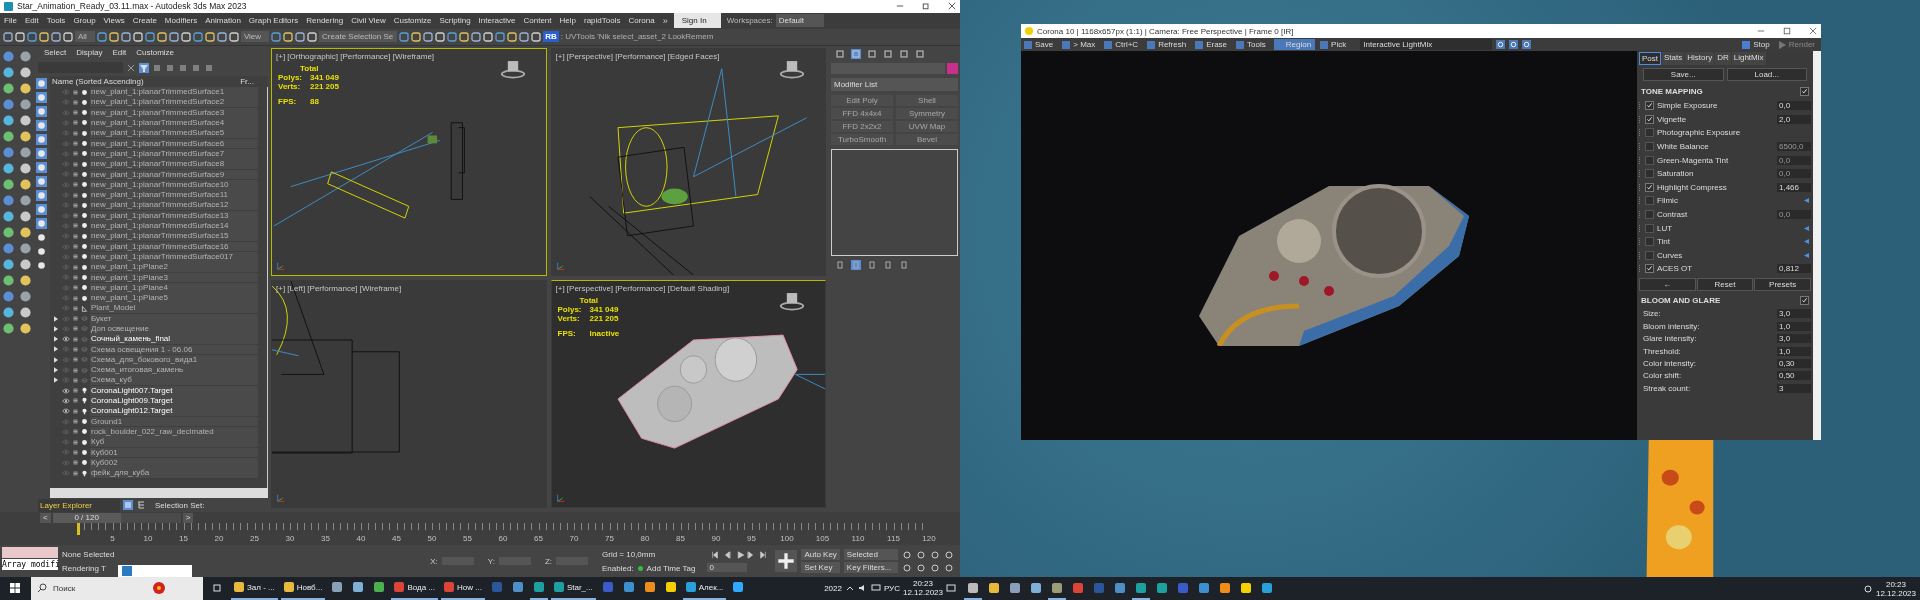 The image size is (1920, 600). What do you see at coordinates (537, 21) in the screenshot?
I see `menu-item: Content` at bounding box center [537, 21].